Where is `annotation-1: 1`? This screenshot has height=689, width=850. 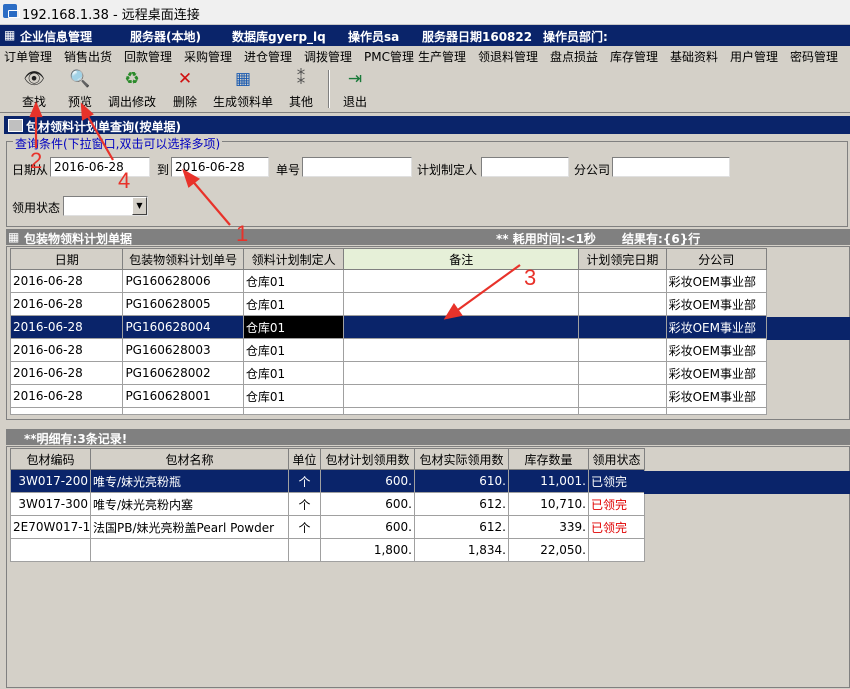
annotation-1: 1 is located at coordinates (242, 233).